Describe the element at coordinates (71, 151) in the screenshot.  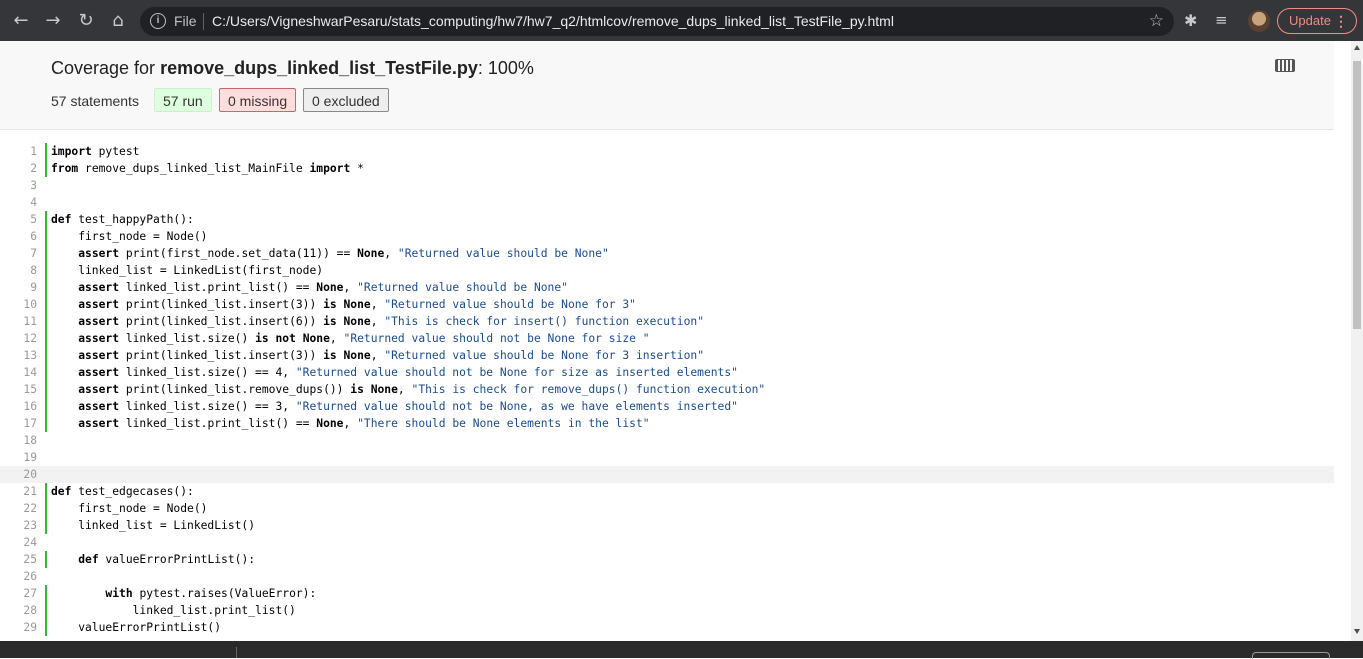
I see `code-keyword: import` at that location.